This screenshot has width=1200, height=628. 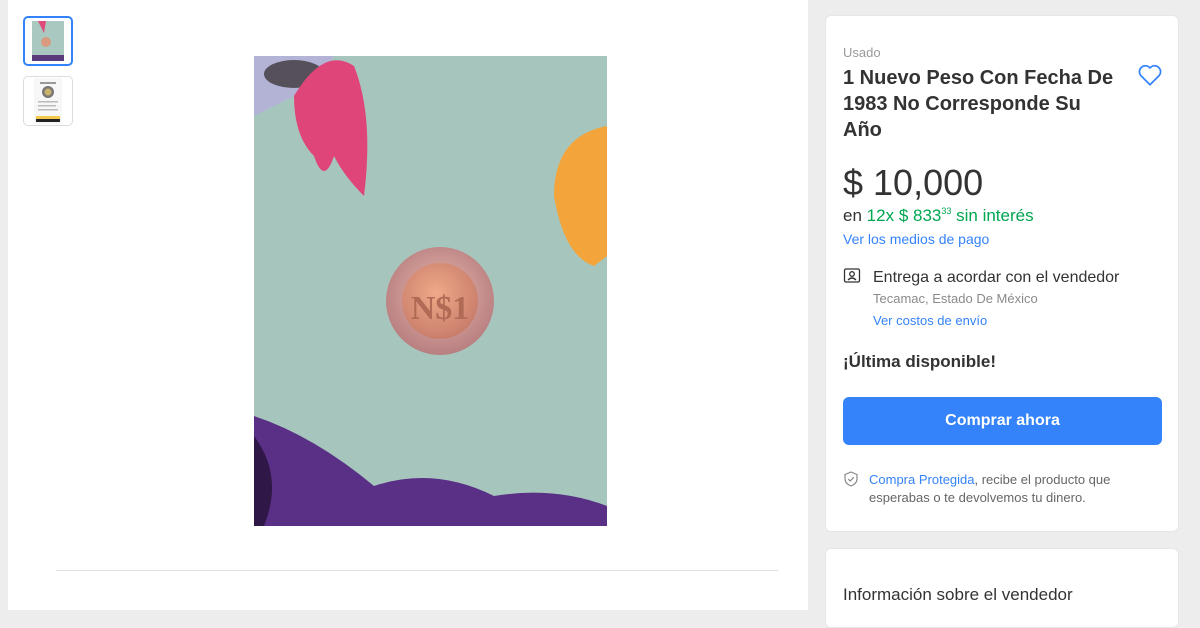 I want to click on seller-card: Información sobre el vendedor, so click(x=1002, y=588).